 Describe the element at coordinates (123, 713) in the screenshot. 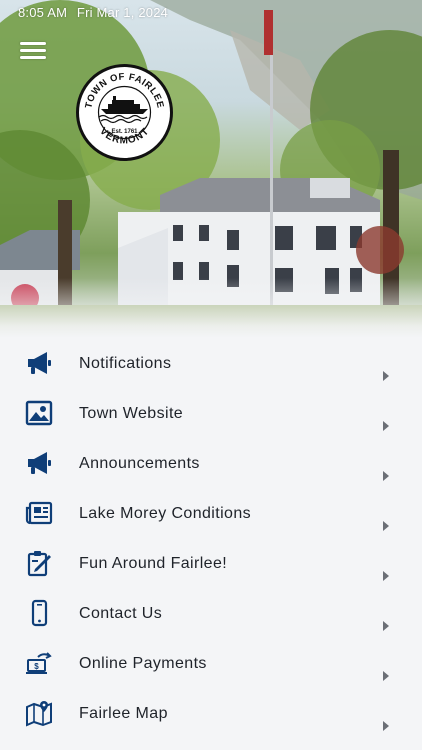

I see `menu-label-fairlee-map: Fairlee Map` at that location.